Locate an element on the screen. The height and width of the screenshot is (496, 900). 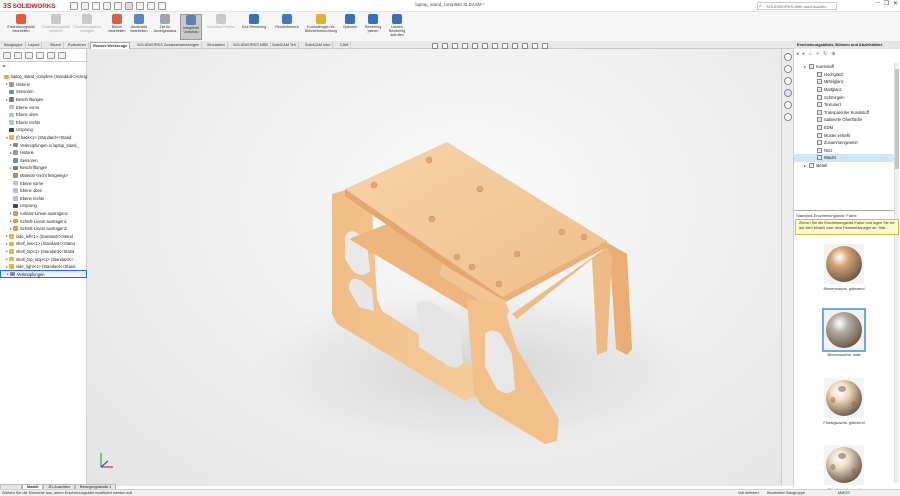
options-gear-icon is located at coordinates (162, 6).